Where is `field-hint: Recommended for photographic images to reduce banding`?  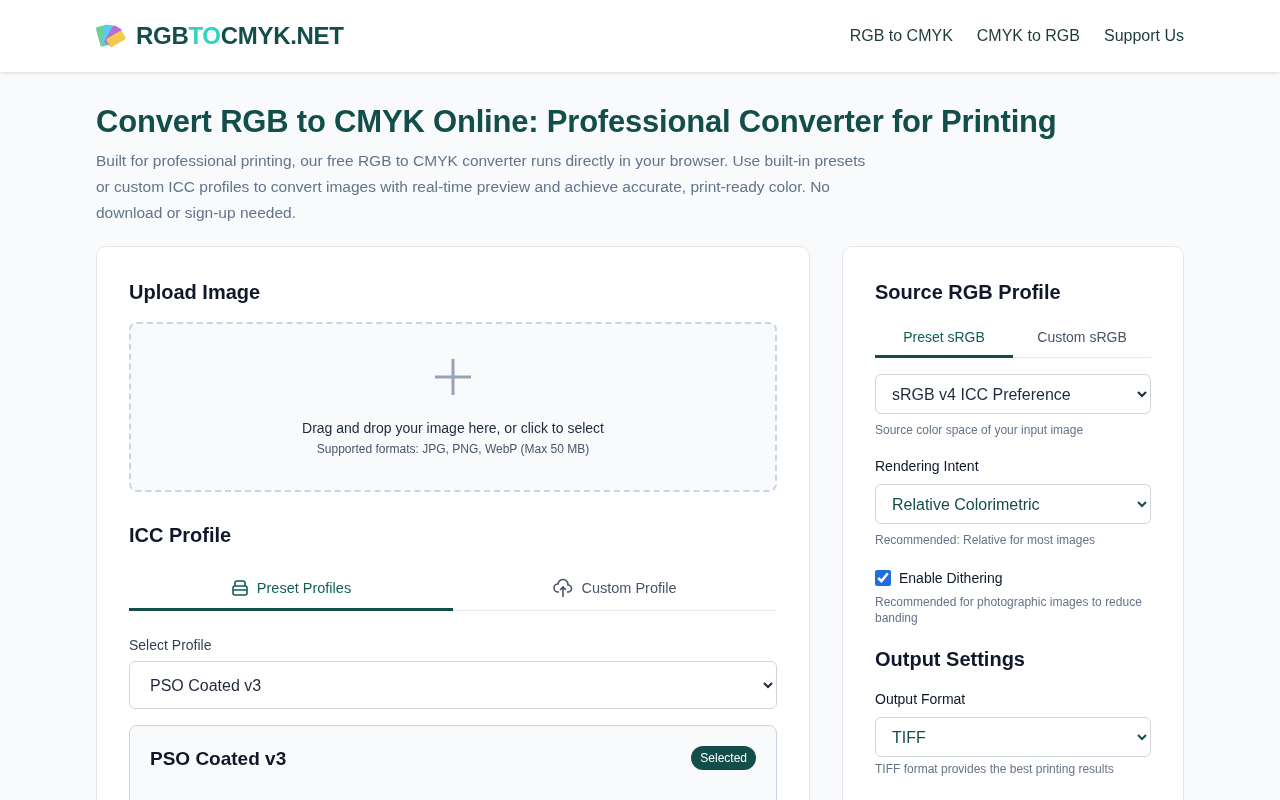 field-hint: Recommended for photographic images to reduce banding is located at coordinates (1009, 610).